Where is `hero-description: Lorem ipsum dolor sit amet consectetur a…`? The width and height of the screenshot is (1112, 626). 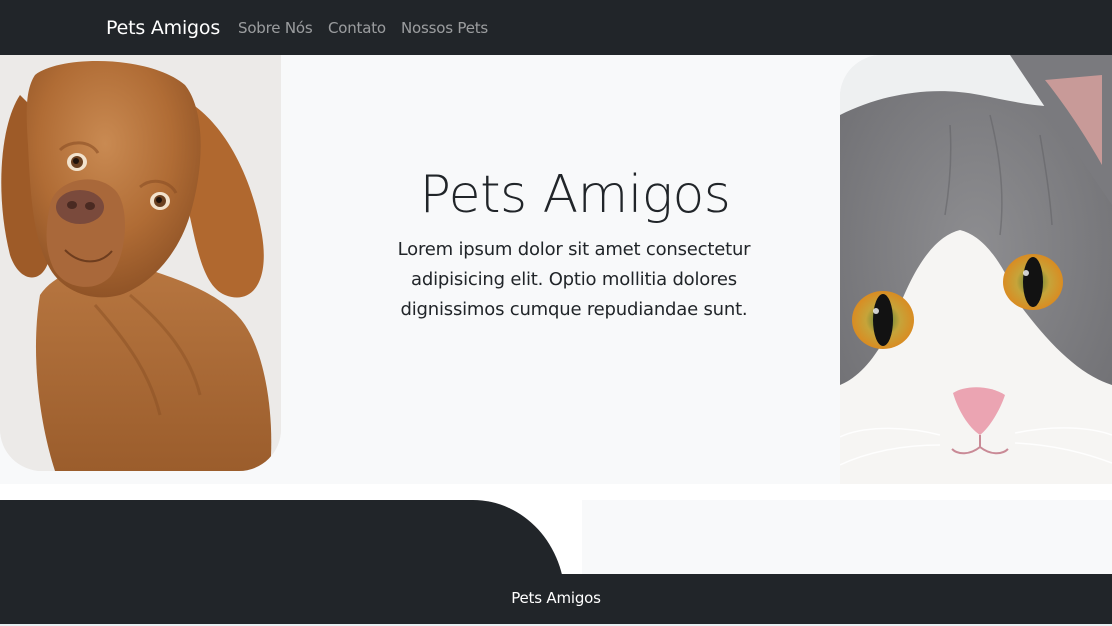 hero-description: Lorem ipsum dolor sit amet consectetur a… is located at coordinates (574, 279).